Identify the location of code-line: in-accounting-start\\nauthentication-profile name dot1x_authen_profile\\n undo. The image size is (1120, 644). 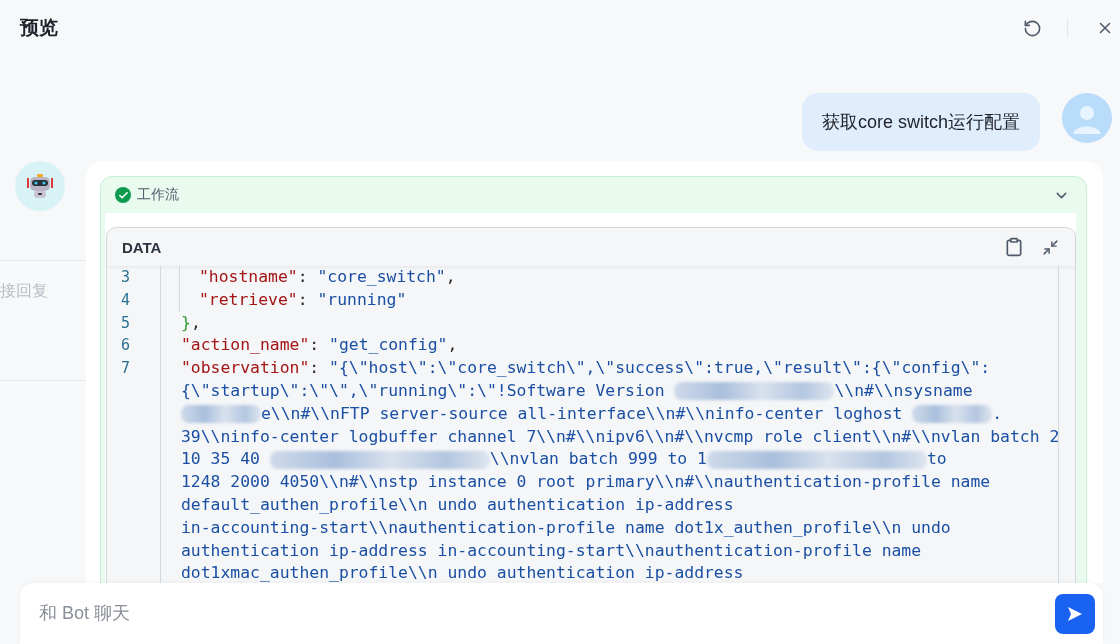
(565, 527).